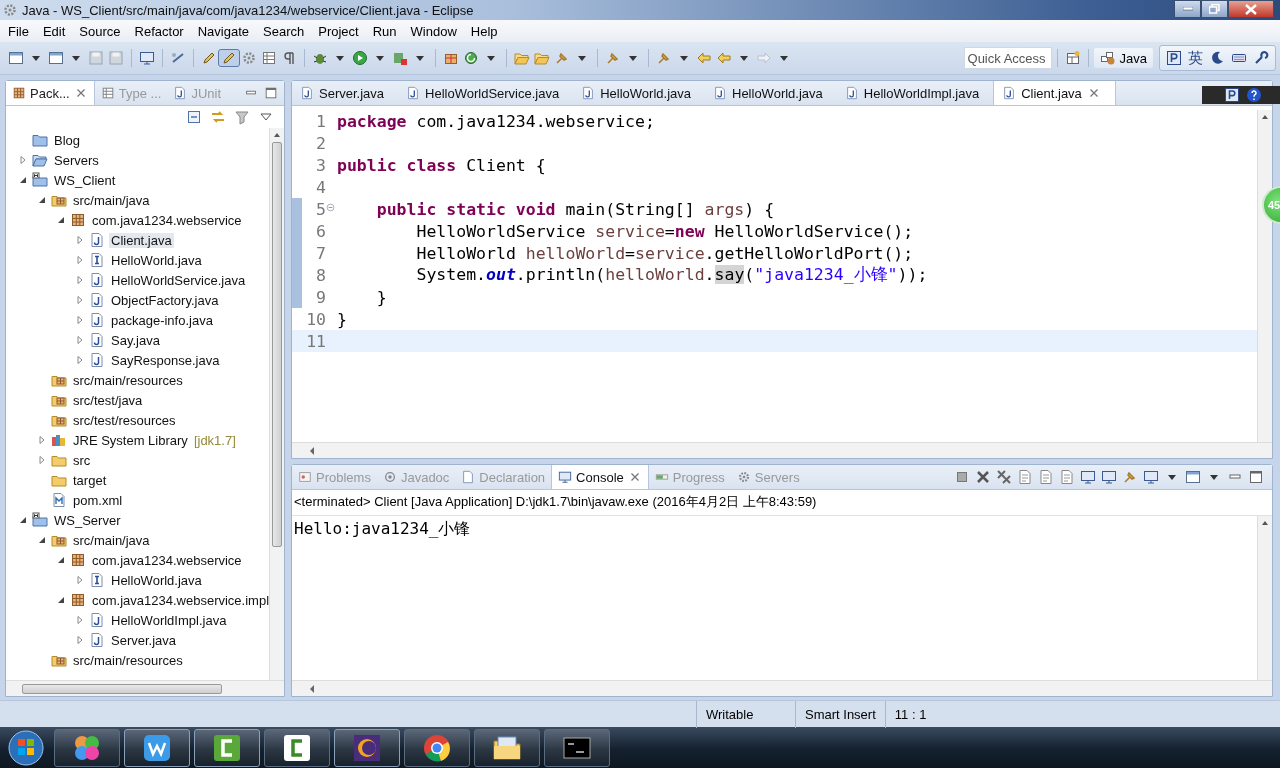 This screenshot has width=1280, height=768. What do you see at coordinates (178, 58) in the screenshot?
I see `link-icon` at bounding box center [178, 58].